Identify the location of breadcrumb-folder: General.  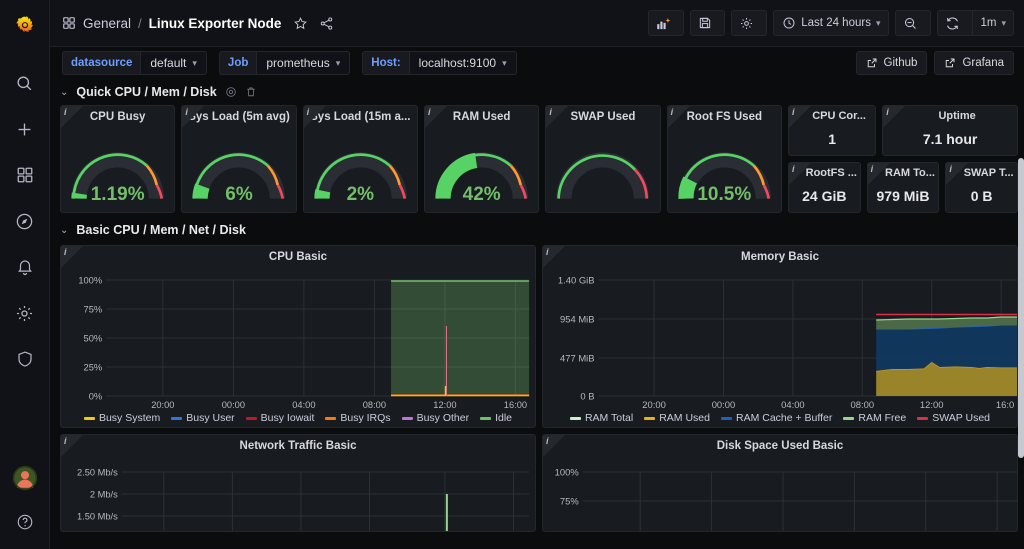
(107, 23).